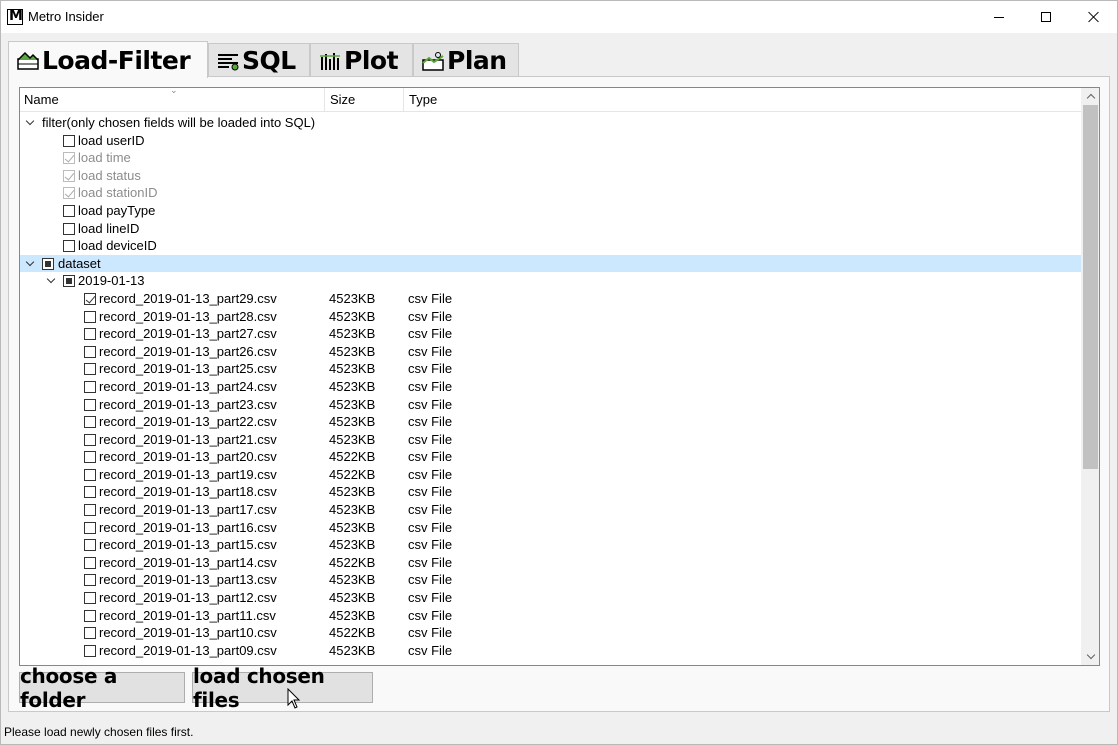 This screenshot has height=745, width=1118. I want to click on sort-indicator-icon: ⌄, so click(174, 91).